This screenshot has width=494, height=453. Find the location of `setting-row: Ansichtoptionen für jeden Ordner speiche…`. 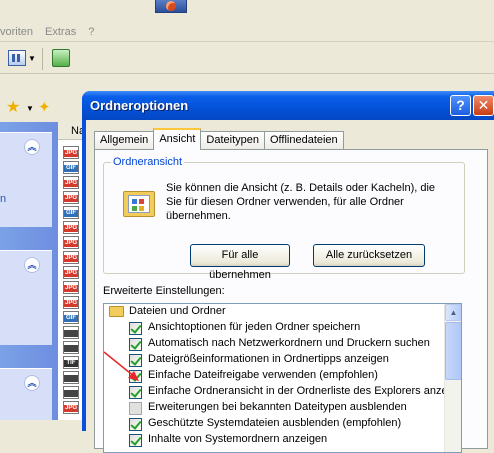

setting-row: Ansichtoptionen für jeden Ordner speiche… is located at coordinates (274, 328).